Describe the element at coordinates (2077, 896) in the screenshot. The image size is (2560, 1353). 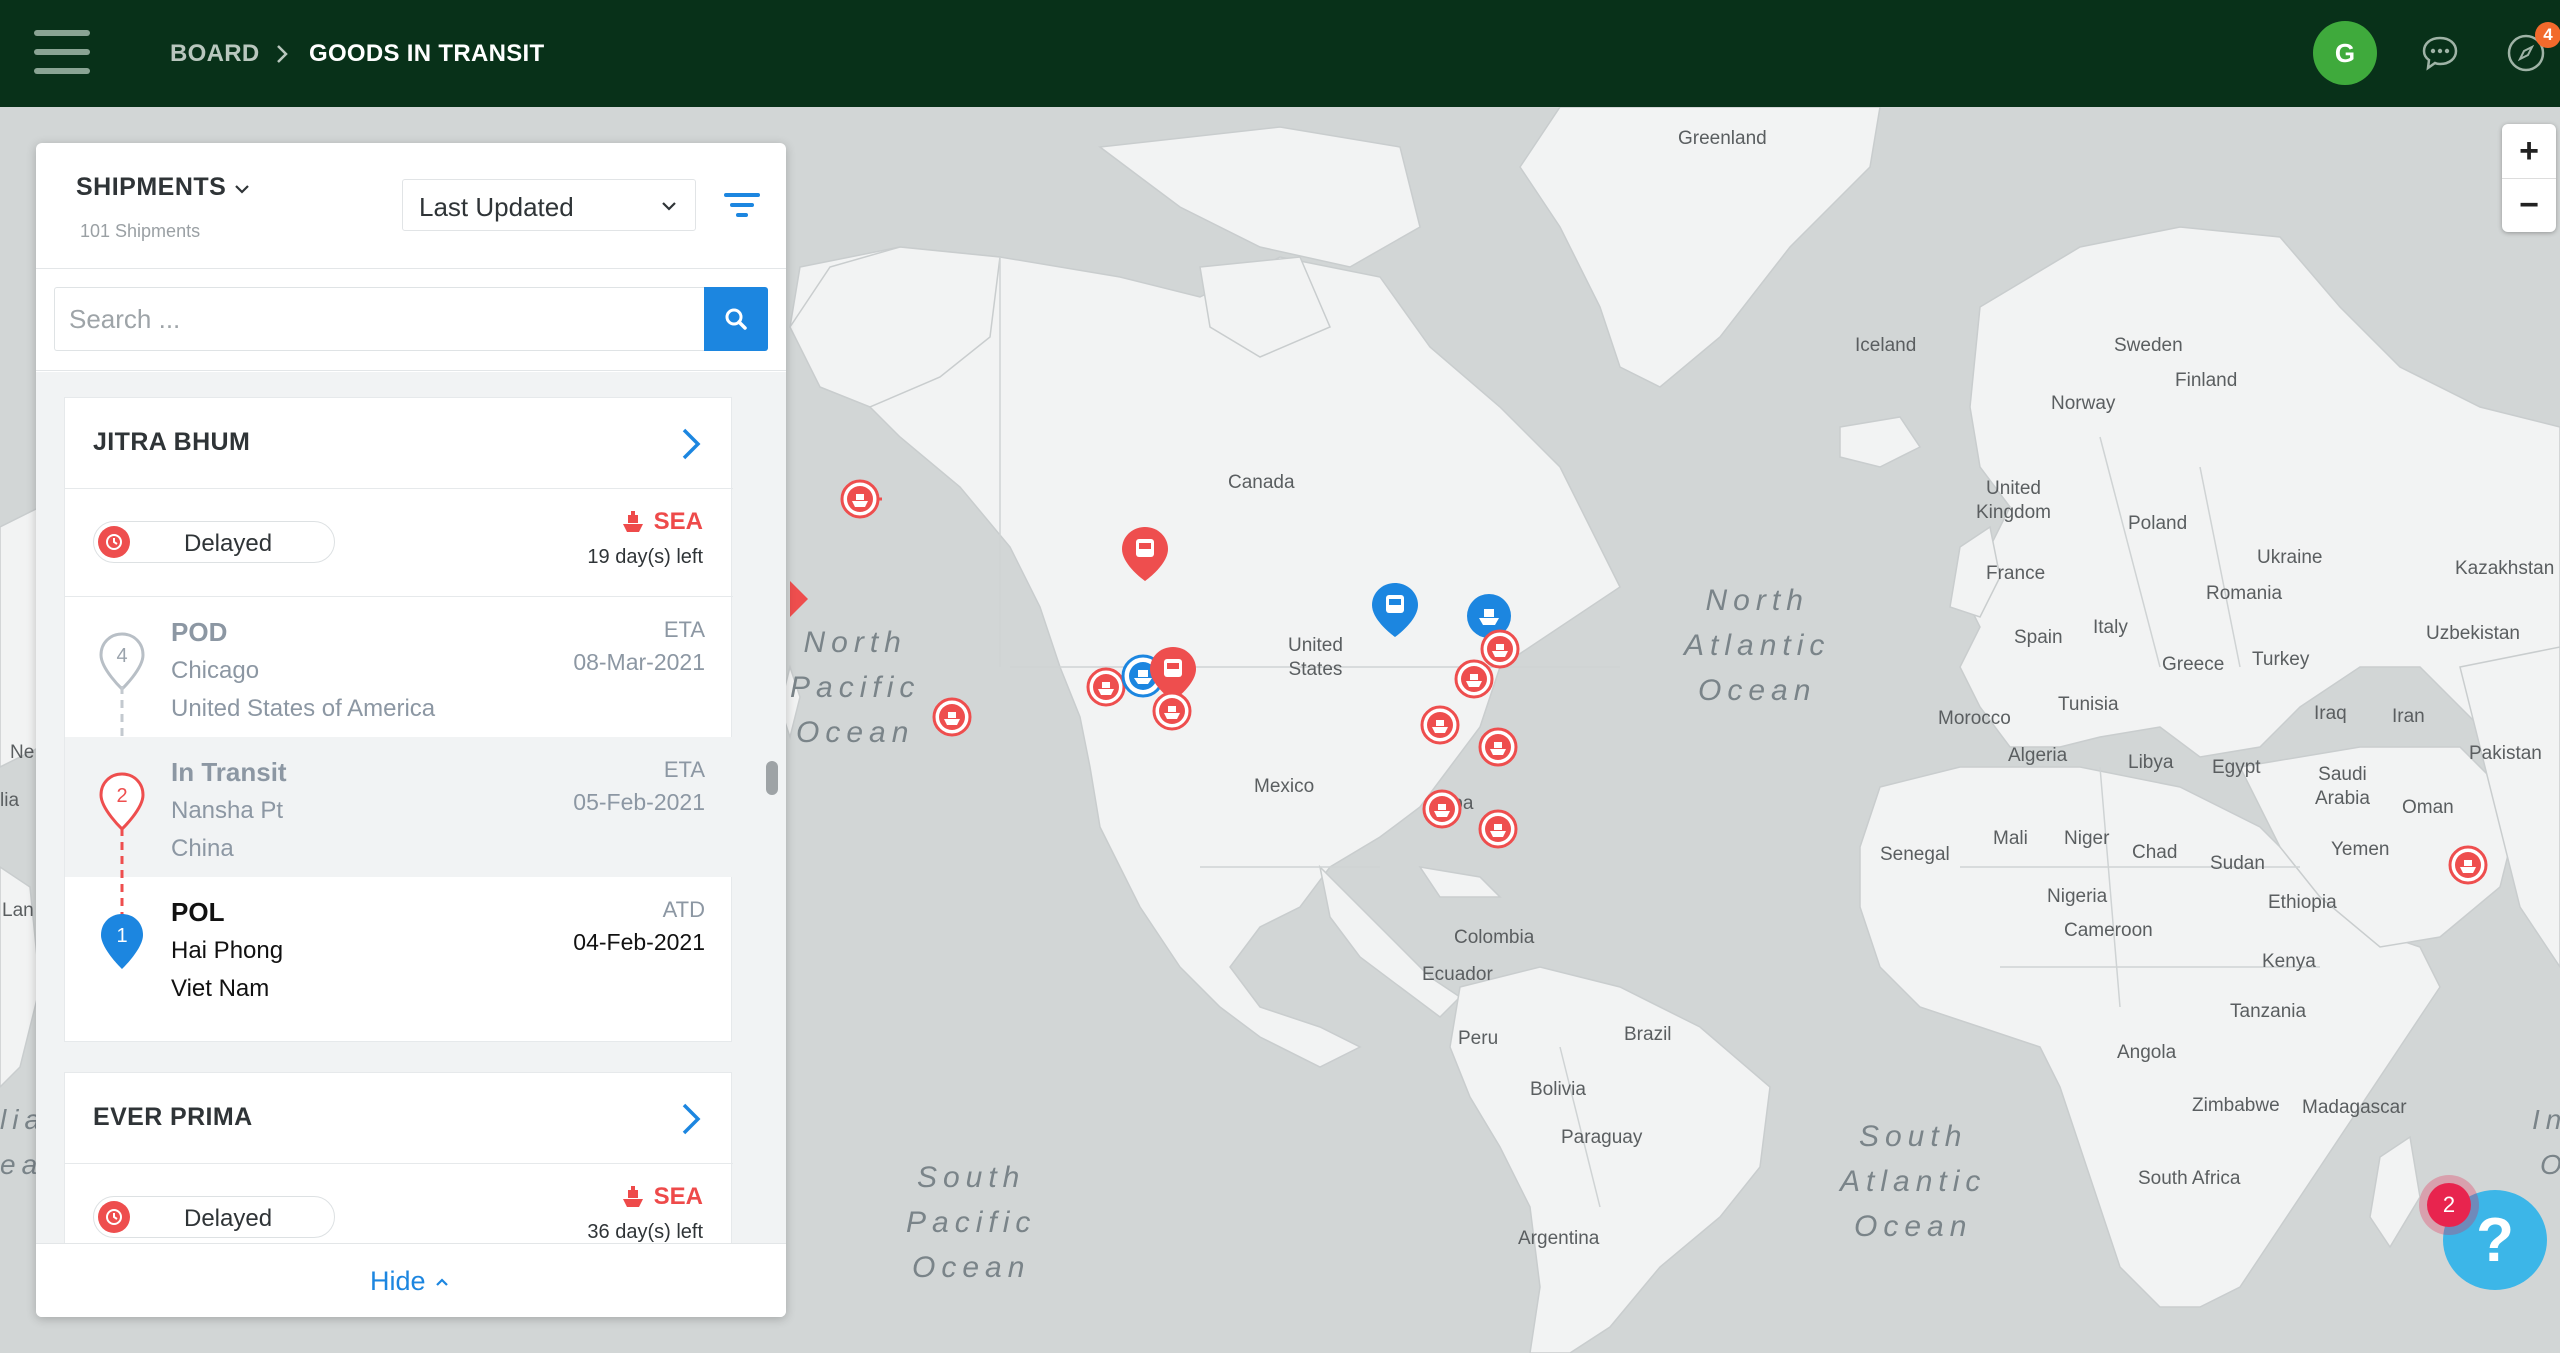
I see `map-label-nigeria: Nigeria` at that location.